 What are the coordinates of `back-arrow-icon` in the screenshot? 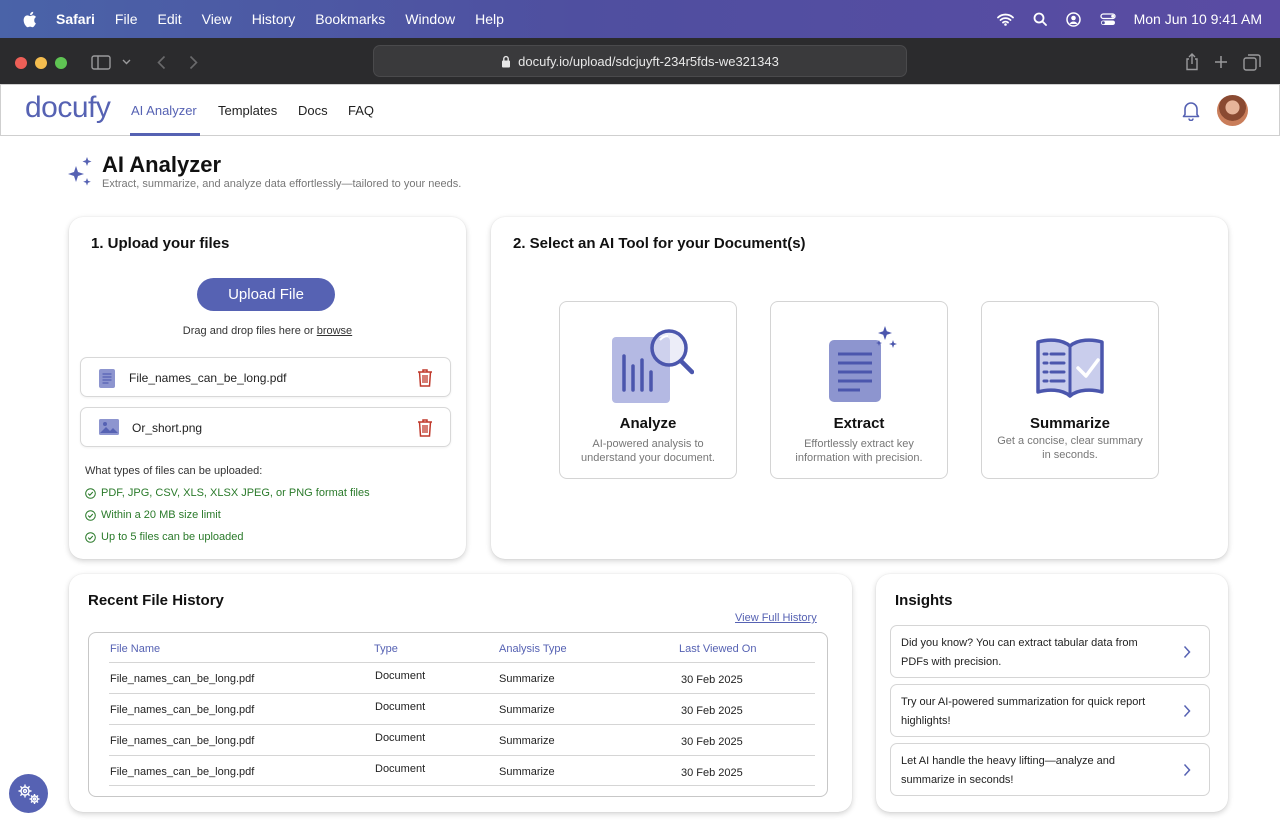 It's located at (161, 62).